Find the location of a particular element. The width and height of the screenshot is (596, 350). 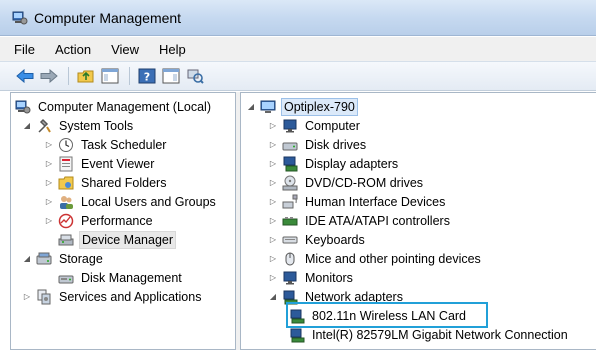

tree-item-label: Storage is located at coordinates (81, 258).